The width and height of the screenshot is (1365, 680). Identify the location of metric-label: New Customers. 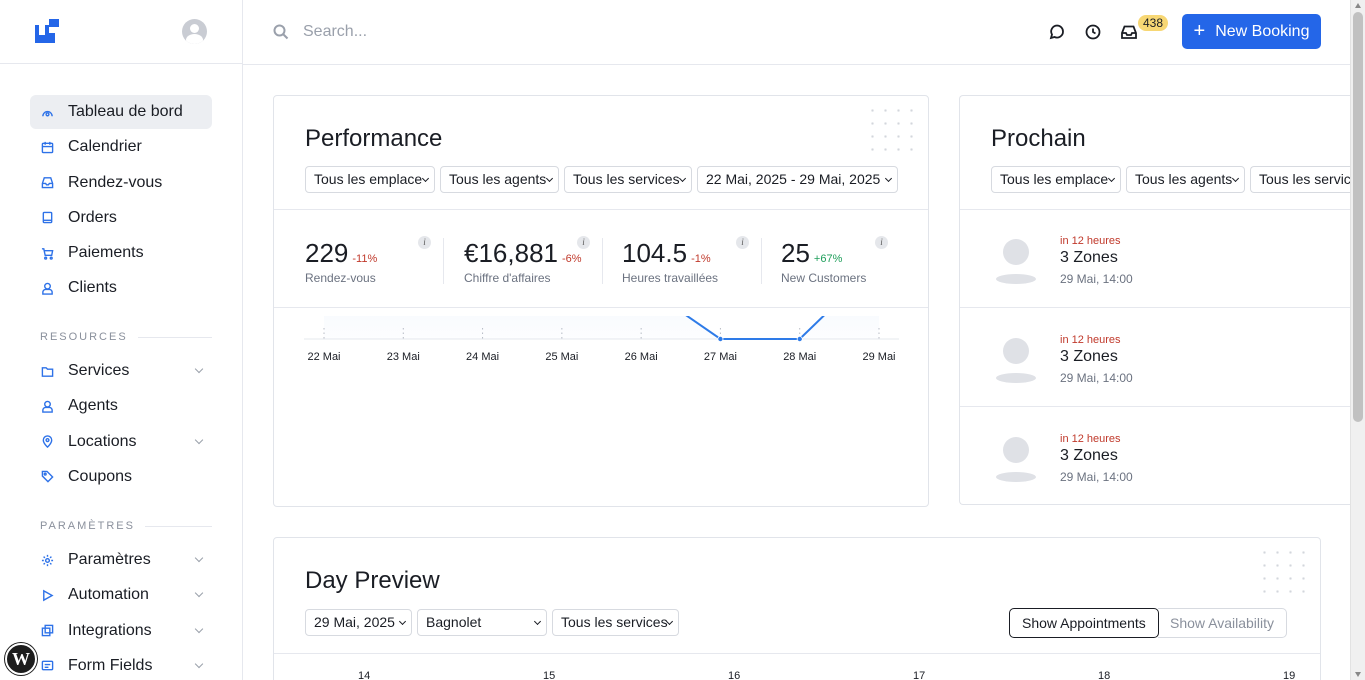
(824, 278).